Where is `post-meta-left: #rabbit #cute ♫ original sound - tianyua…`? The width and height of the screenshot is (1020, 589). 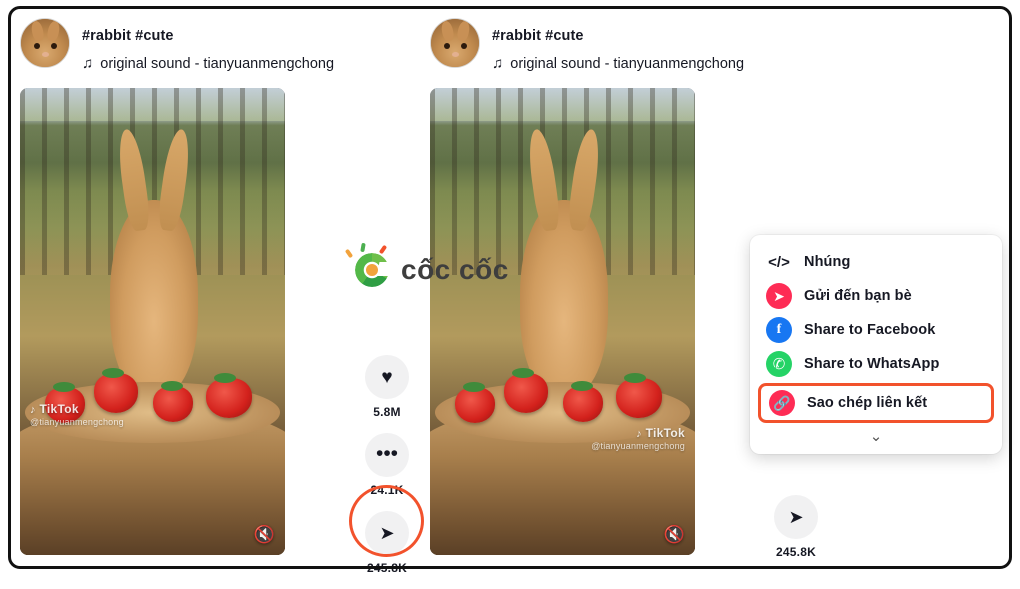
post-meta-left: #rabbit #cute ♫ original sound - tianyua… is located at coordinates (208, 45).